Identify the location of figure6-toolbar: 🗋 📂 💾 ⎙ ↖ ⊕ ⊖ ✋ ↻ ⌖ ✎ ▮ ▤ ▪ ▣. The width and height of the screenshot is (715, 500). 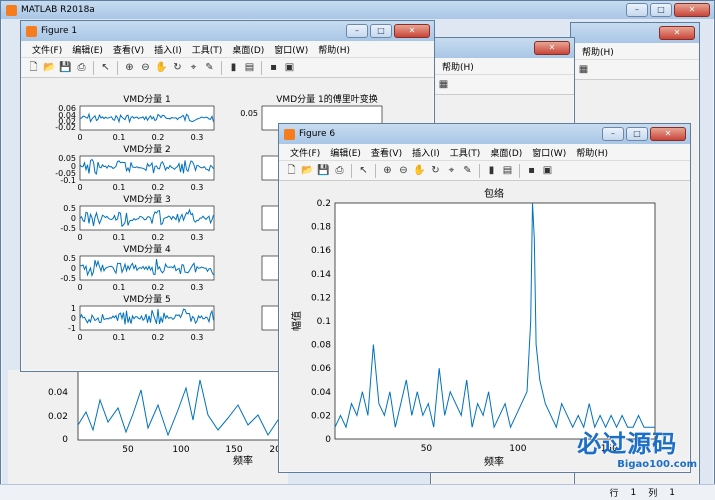
(484, 171).